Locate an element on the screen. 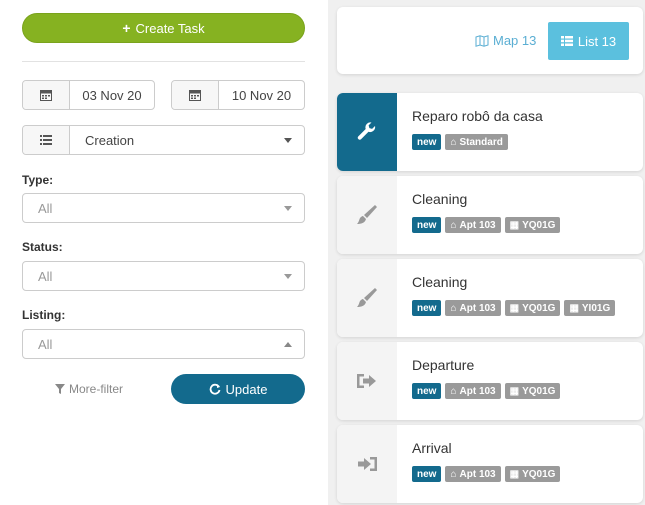 The width and height of the screenshot is (645, 505). view-toggle-bar: Map 13 List 13 is located at coordinates (490, 40).